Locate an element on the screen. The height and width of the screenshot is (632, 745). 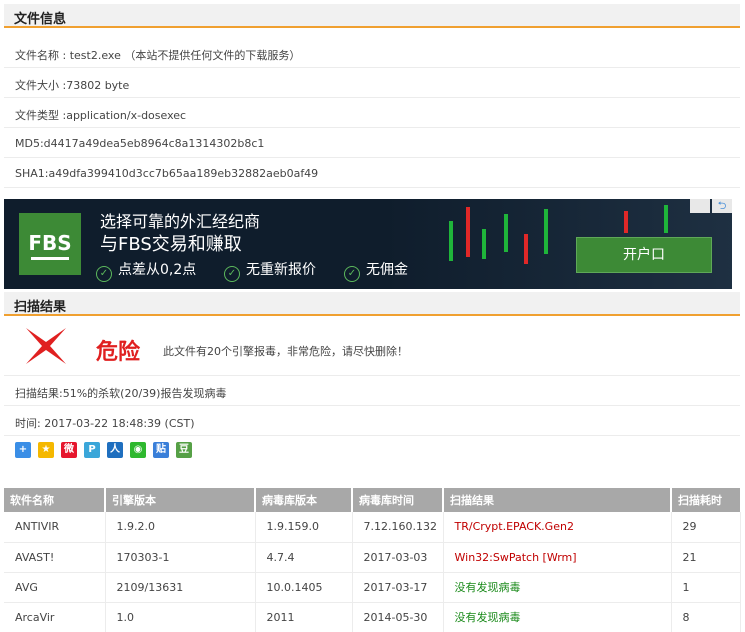
douban-icon: 豆 is located at coordinates (184, 450).